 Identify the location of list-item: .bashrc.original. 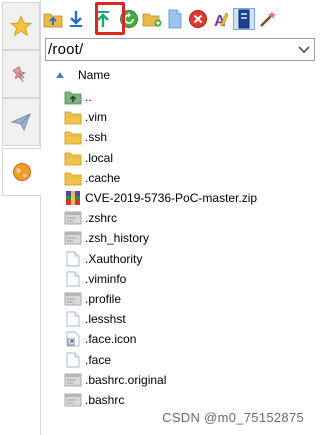
(189, 380).